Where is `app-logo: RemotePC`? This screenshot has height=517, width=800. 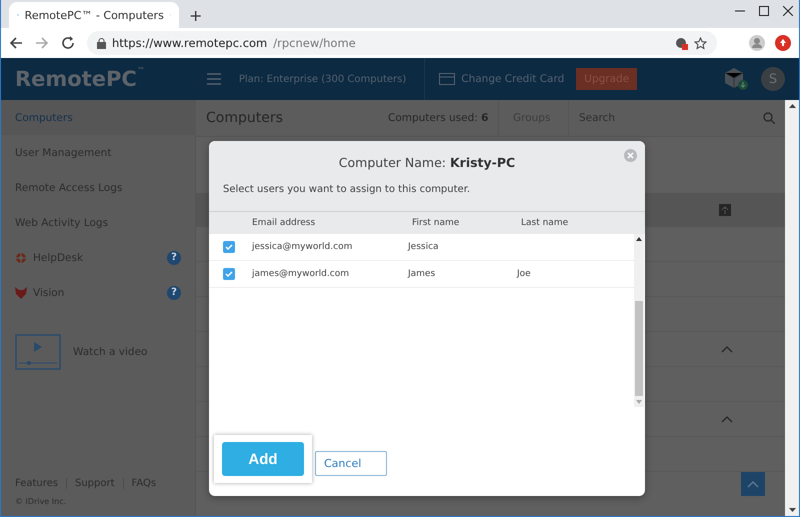 app-logo: RemotePC is located at coordinates (76, 79).